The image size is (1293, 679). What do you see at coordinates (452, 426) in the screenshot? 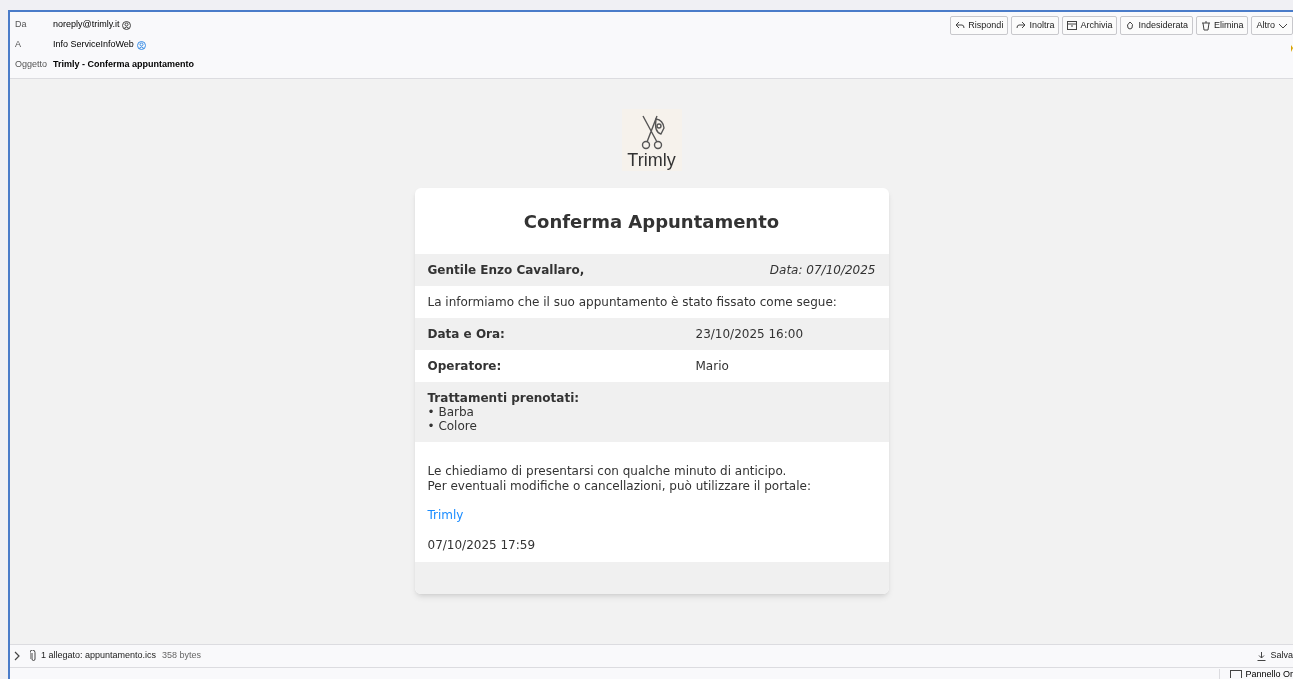
I see `treatment-item: • Colore` at bounding box center [452, 426].